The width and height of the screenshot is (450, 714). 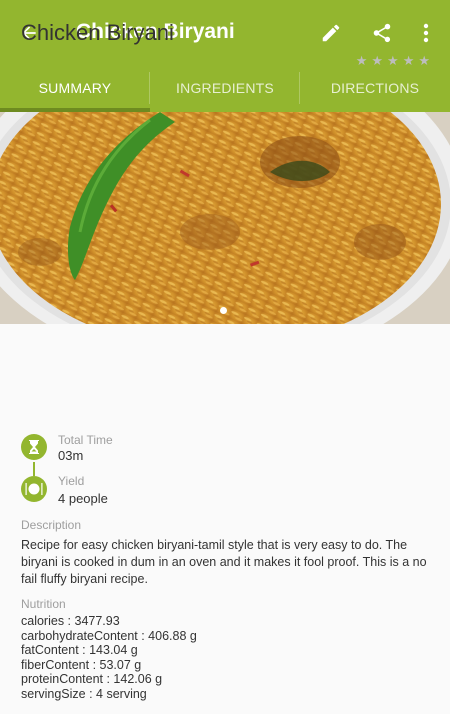 I want to click on image-pager-dot, so click(x=223, y=310).